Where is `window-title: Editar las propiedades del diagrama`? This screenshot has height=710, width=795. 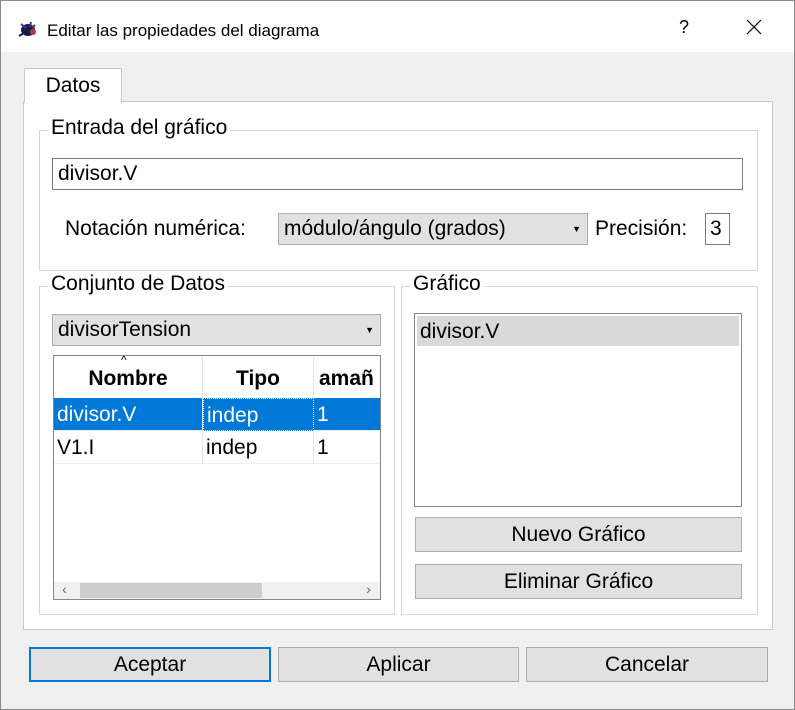 window-title: Editar las propiedades del diagrama is located at coordinates (183, 30).